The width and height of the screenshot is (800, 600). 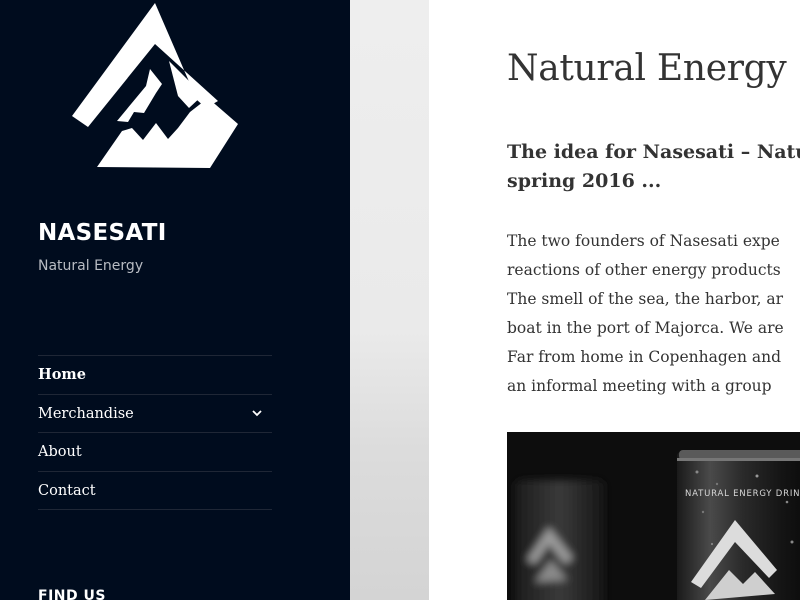 I want to click on post-body-line: boat in the port of Majorca. We are, so click(x=645, y=328).